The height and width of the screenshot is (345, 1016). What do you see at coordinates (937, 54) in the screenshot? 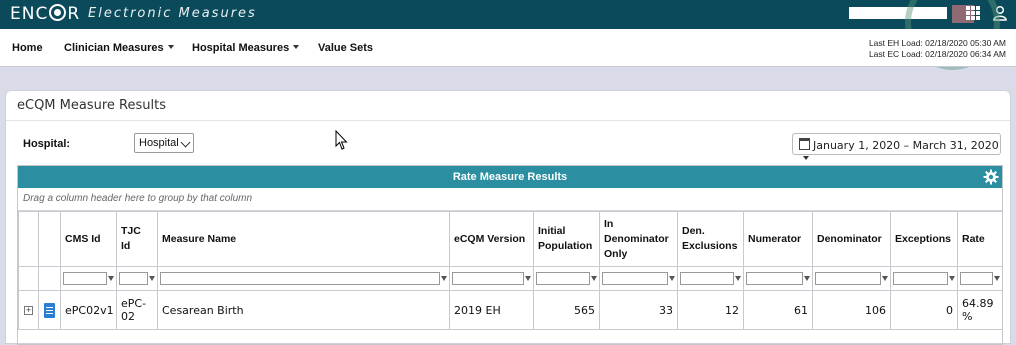
I see `last-ec-load: Last EC Load: 02/18/2020 06:34 AM` at bounding box center [937, 54].